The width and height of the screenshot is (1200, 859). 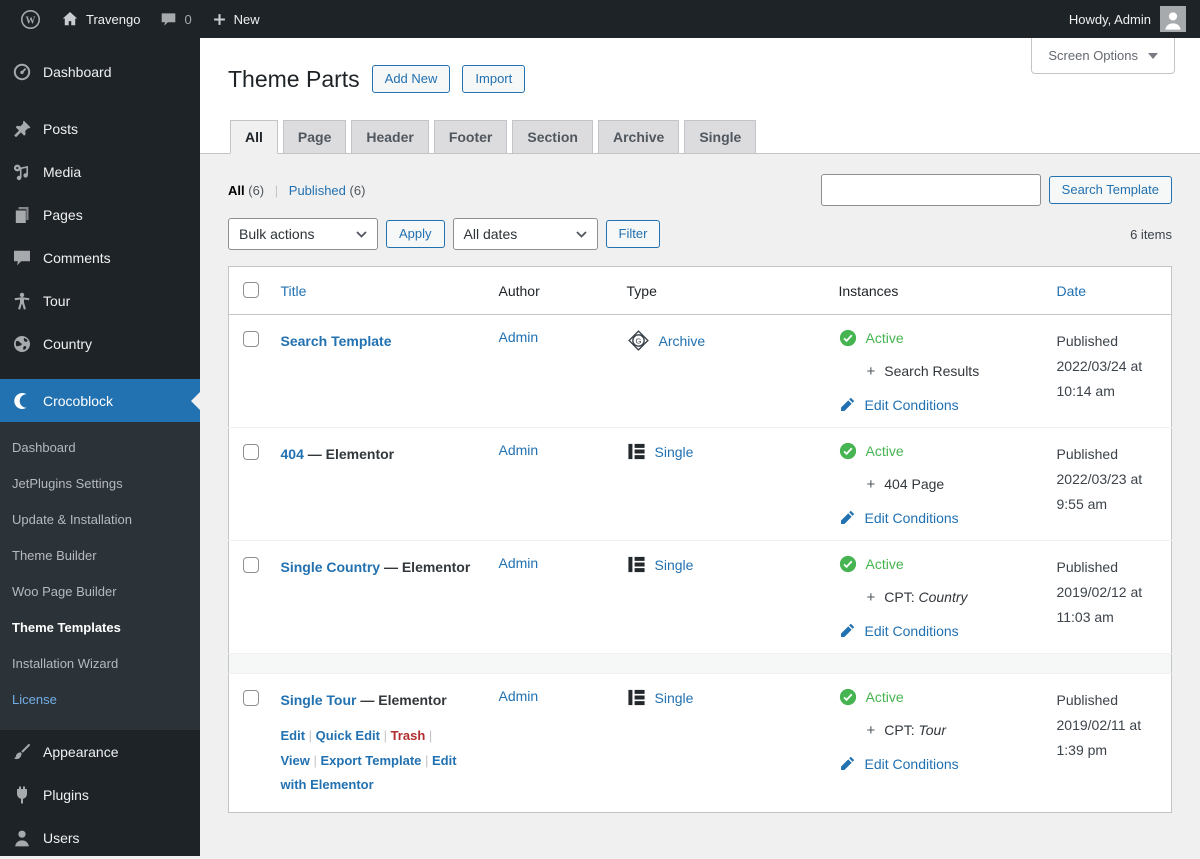 I want to click on row-action-export-template: Export Template, so click(x=371, y=760).